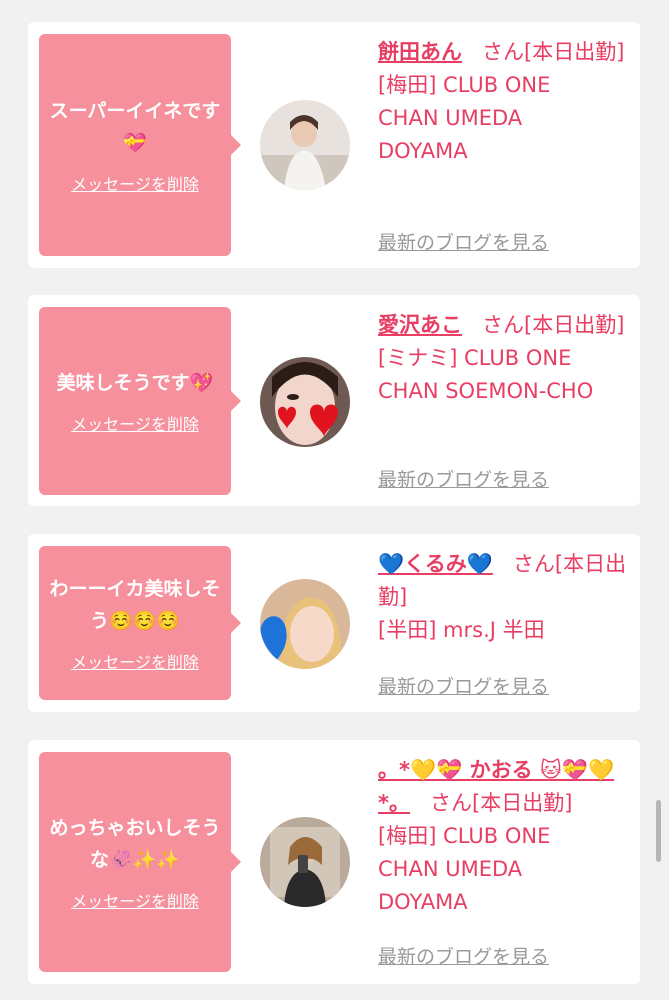 The image size is (669, 1000). I want to click on message-text: スーパーイイネです💝, so click(135, 127).